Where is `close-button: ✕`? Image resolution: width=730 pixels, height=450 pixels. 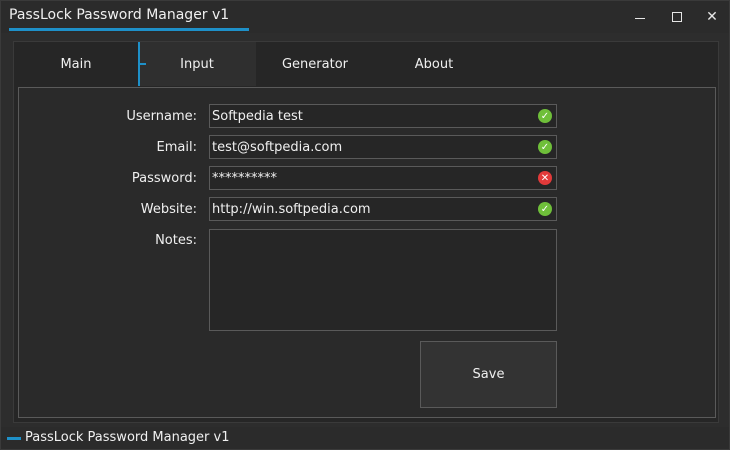 close-button: ✕ is located at coordinates (712, 17).